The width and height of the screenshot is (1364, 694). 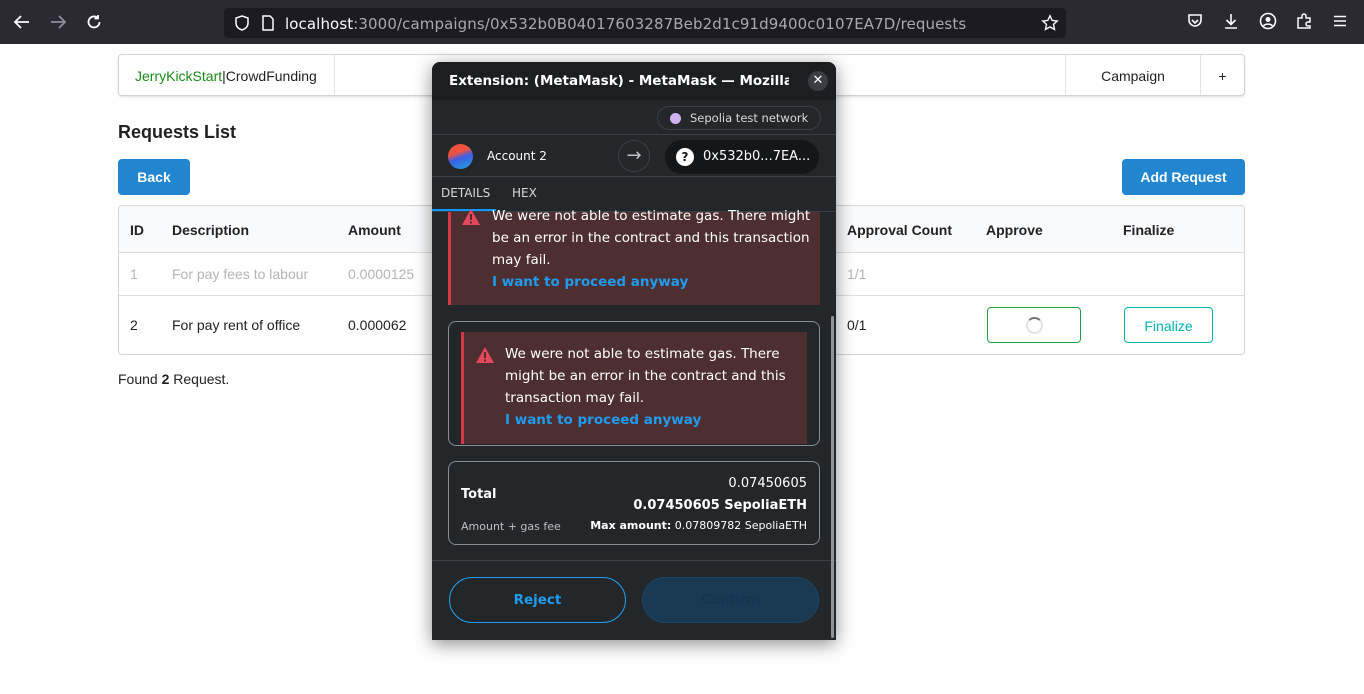 What do you see at coordinates (818, 81) in the screenshot?
I see `close-icon: ✕` at bounding box center [818, 81].